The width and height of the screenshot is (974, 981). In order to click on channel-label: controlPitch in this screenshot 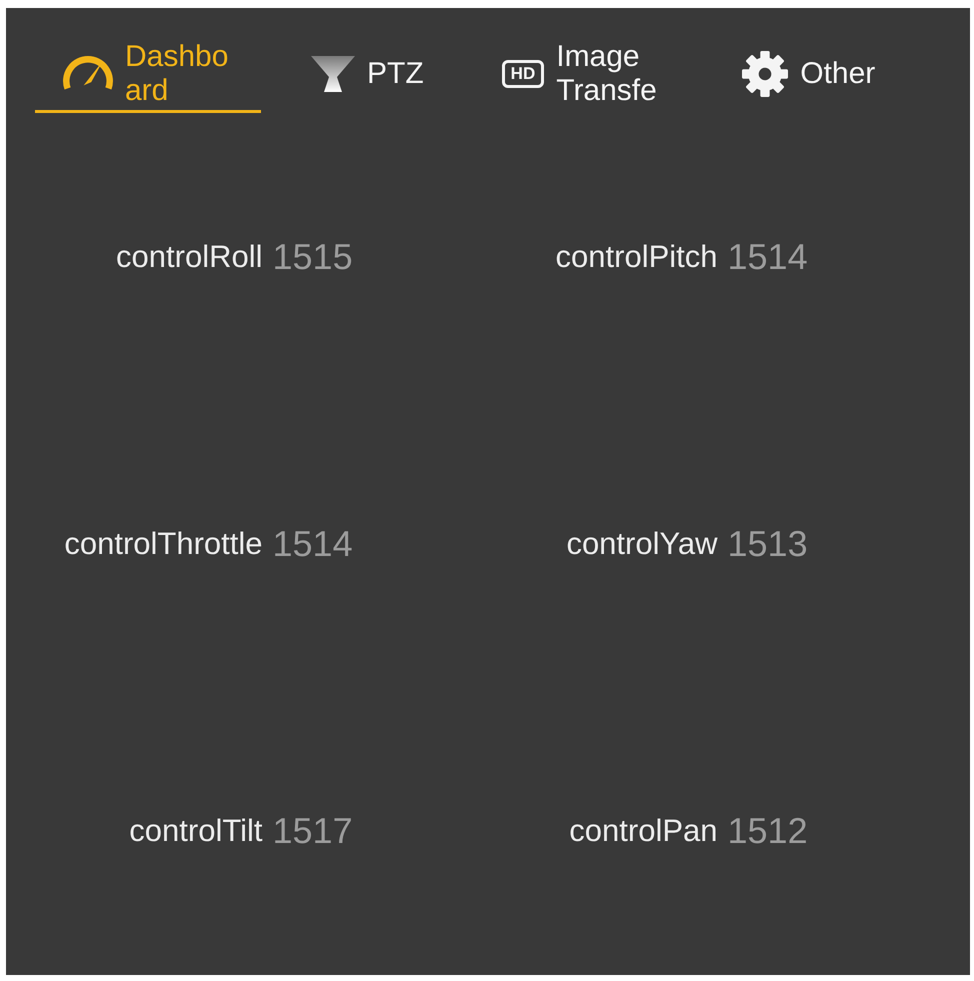, I will do `click(637, 256)`.